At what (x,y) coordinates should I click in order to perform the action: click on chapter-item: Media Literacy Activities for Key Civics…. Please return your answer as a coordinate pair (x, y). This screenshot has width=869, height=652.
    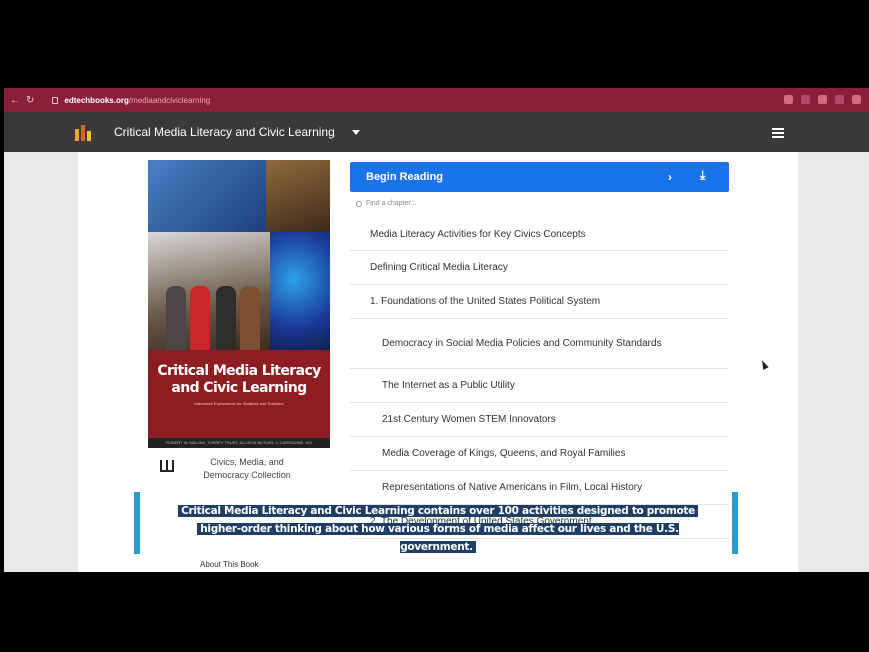
    Looking at the image, I should click on (539, 234).